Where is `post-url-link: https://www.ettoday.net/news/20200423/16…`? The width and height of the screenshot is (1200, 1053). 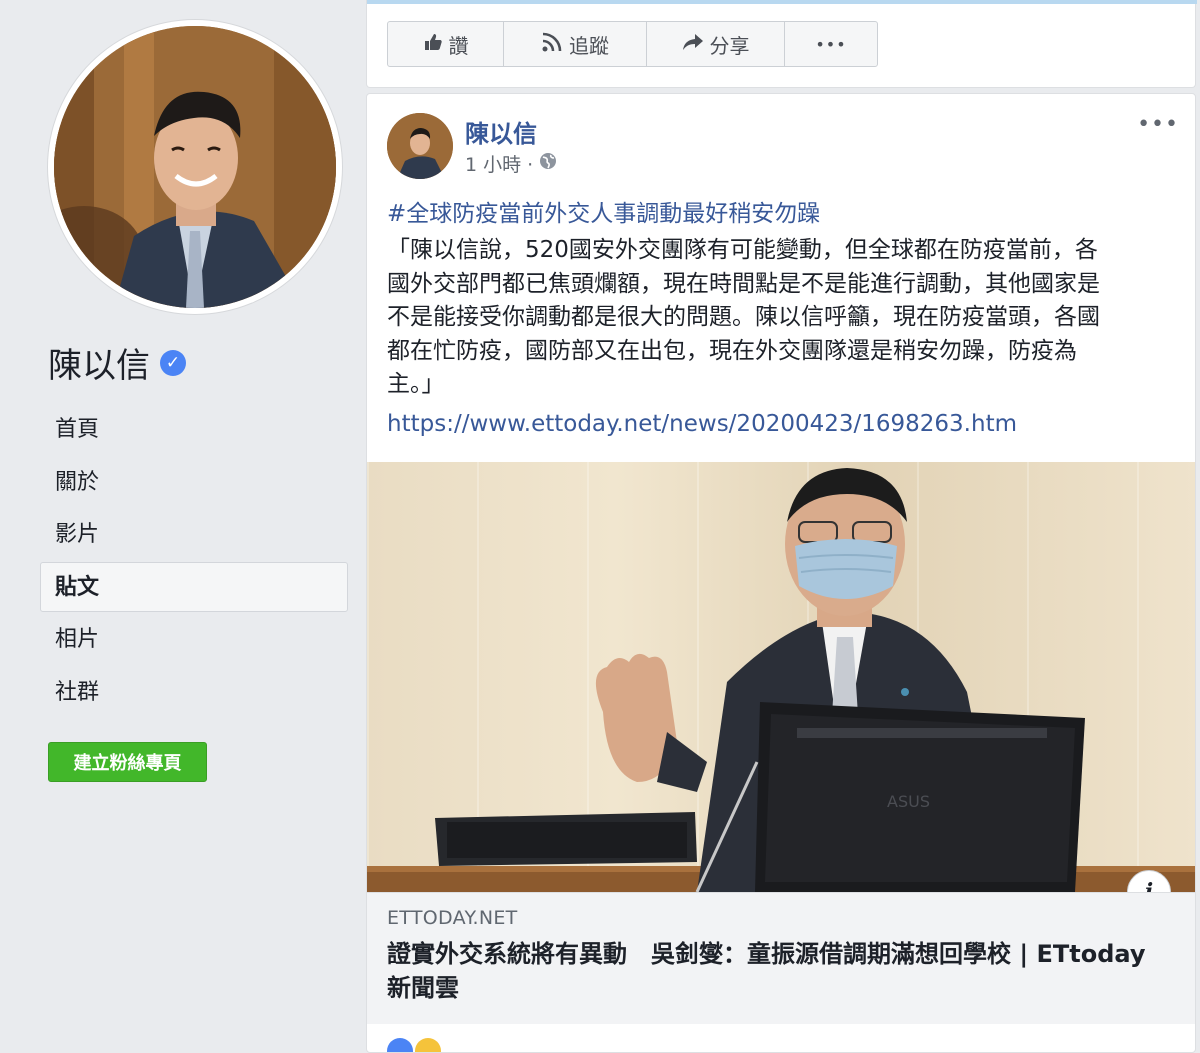
post-url-link: https://www.ettoday.net/news/20200423/16… is located at coordinates (702, 424).